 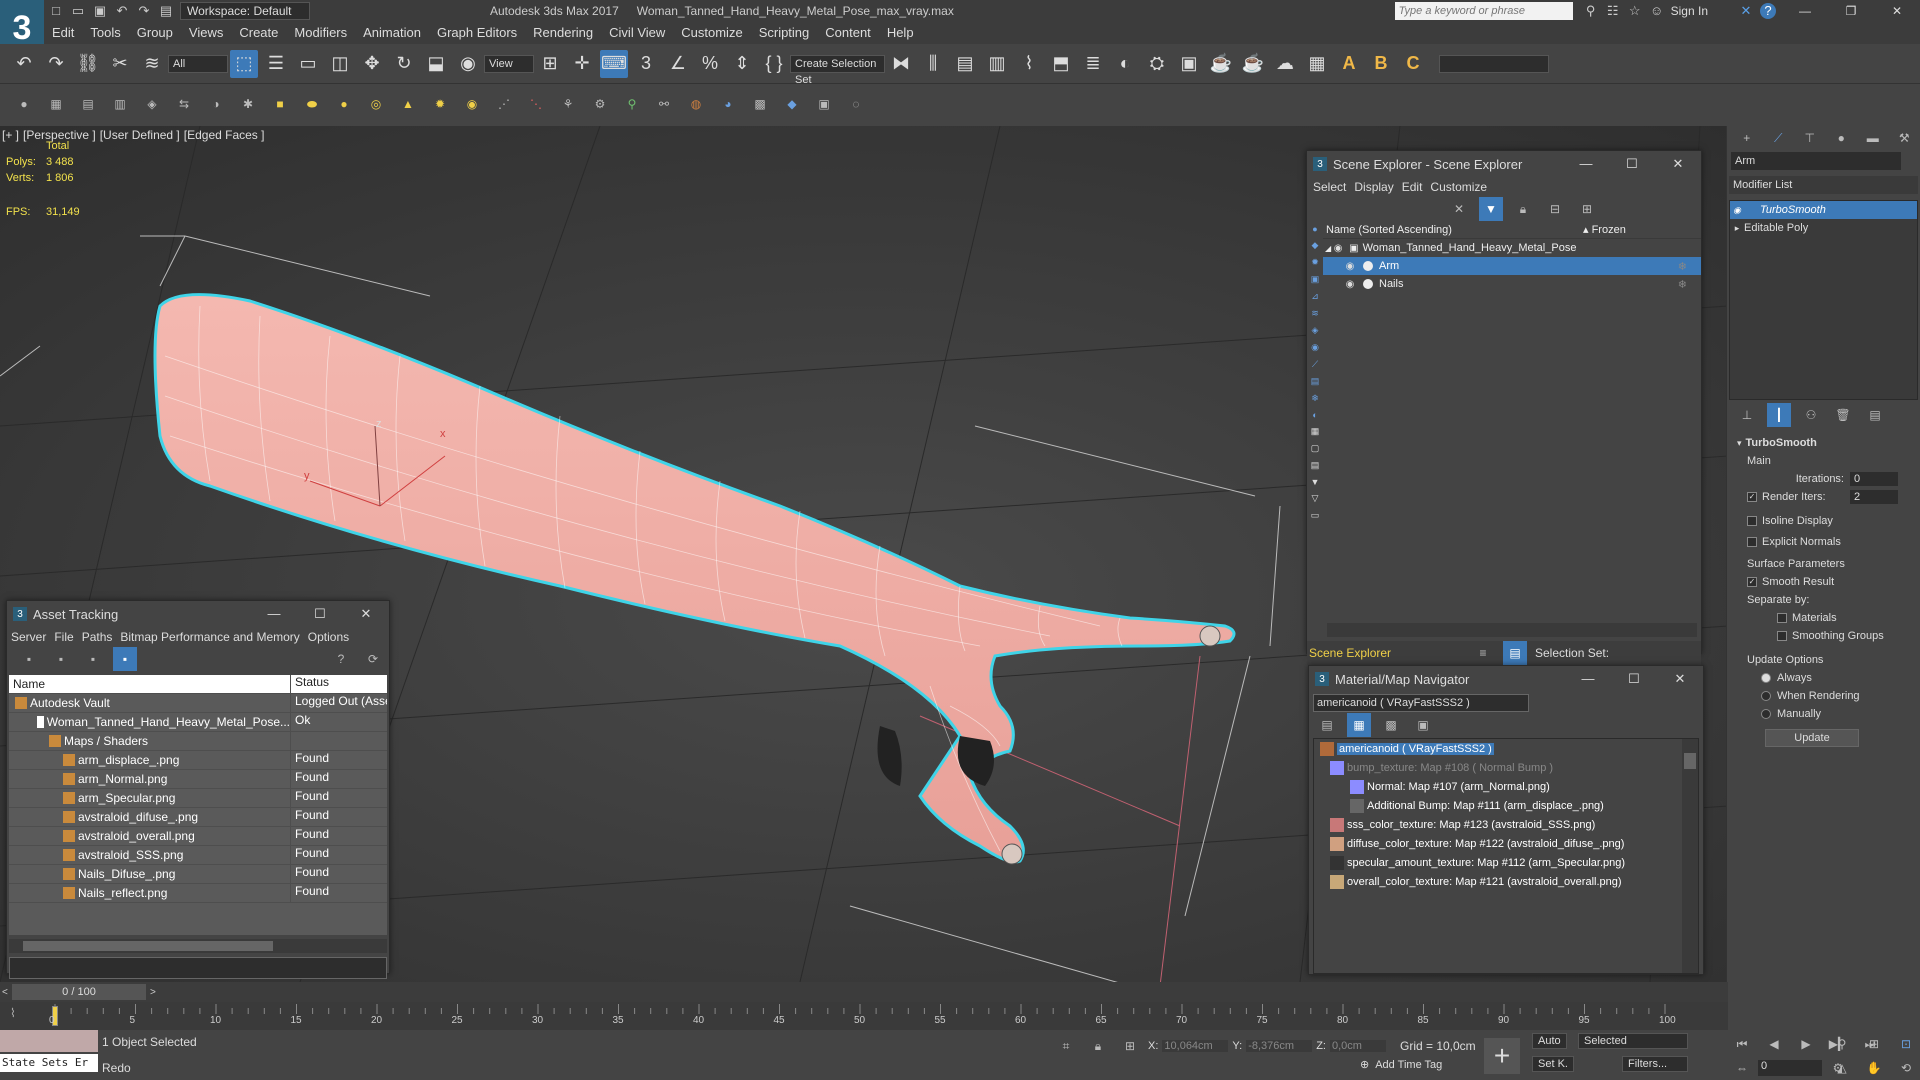 What do you see at coordinates (1746, 11) in the screenshot?
I see `exchange-apps-icon: ✕` at bounding box center [1746, 11].